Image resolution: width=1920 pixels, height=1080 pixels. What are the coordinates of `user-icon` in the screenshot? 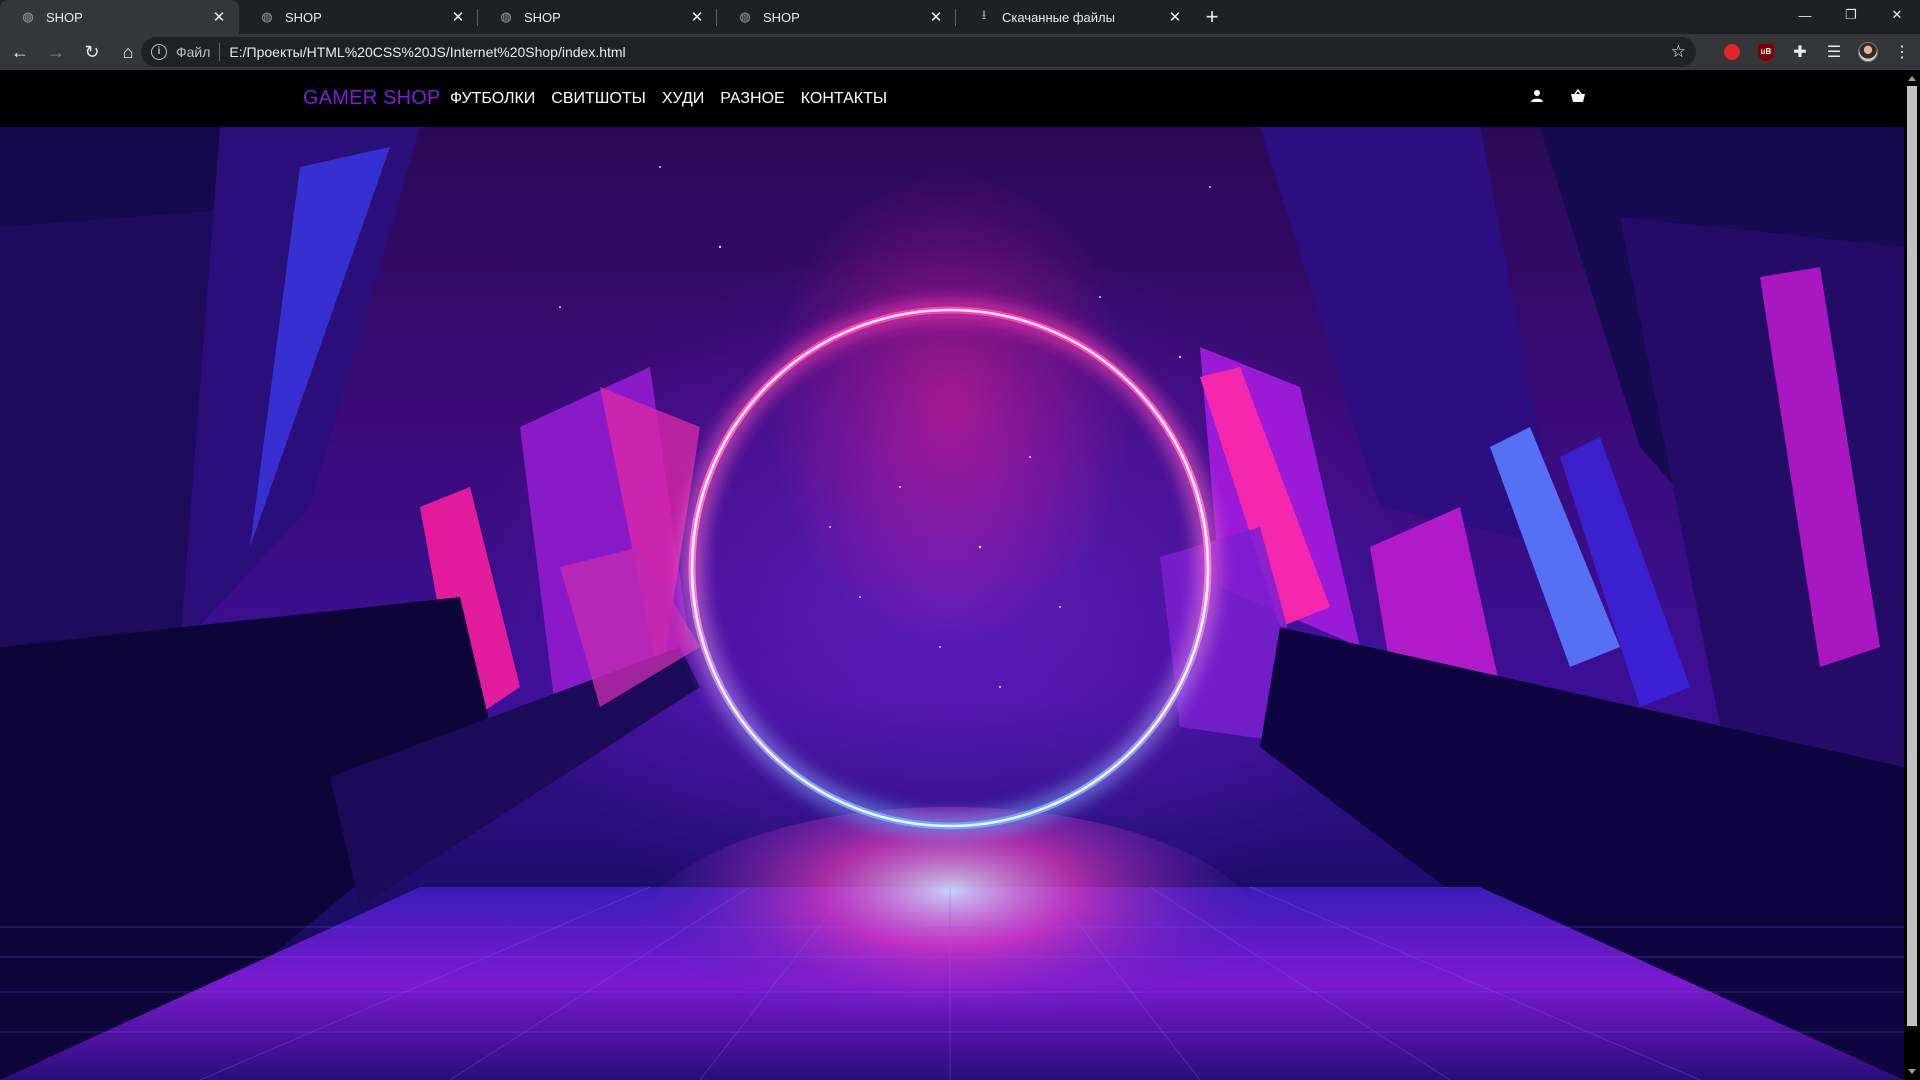 It's located at (1537, 98).